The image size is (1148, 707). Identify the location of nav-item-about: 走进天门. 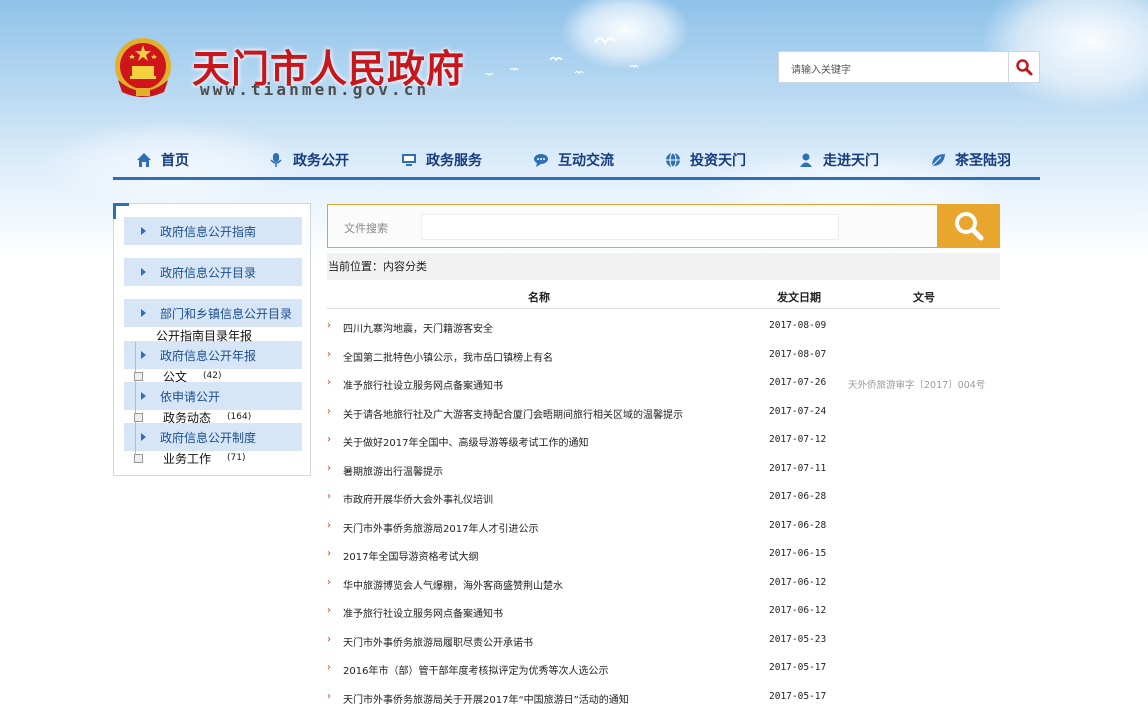
(838, 160).